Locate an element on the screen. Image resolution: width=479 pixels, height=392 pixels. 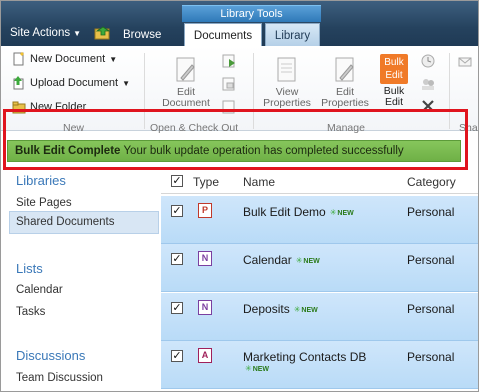
site-actions-menu: Site Actions ▼ is located at coordinates (45, 33).